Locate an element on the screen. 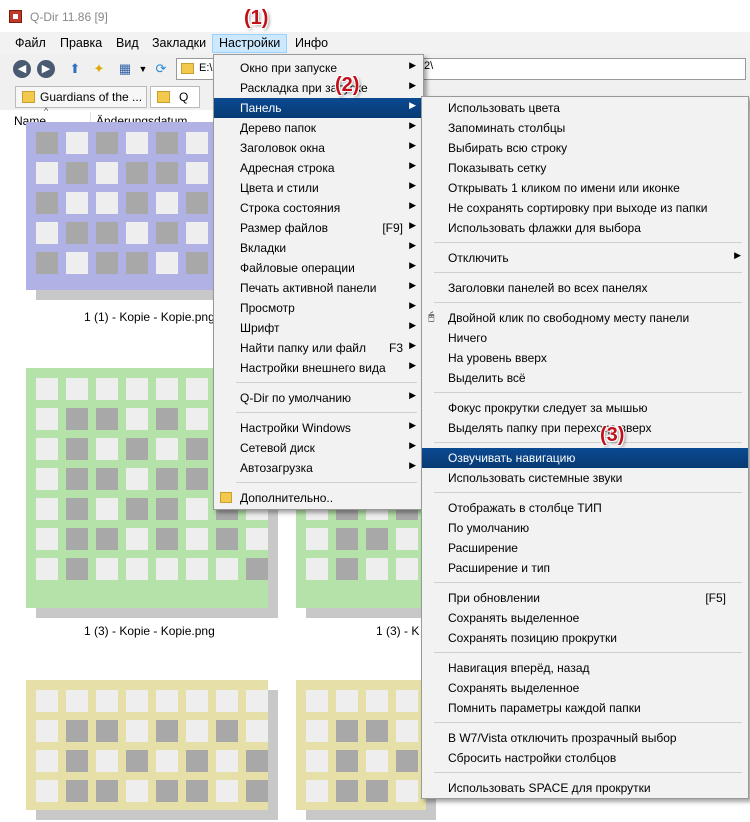 The width and height of the screenshot is (750, 822). settings-menu-item: Настройки Windows ▶ is located at coordinates (318, 428).